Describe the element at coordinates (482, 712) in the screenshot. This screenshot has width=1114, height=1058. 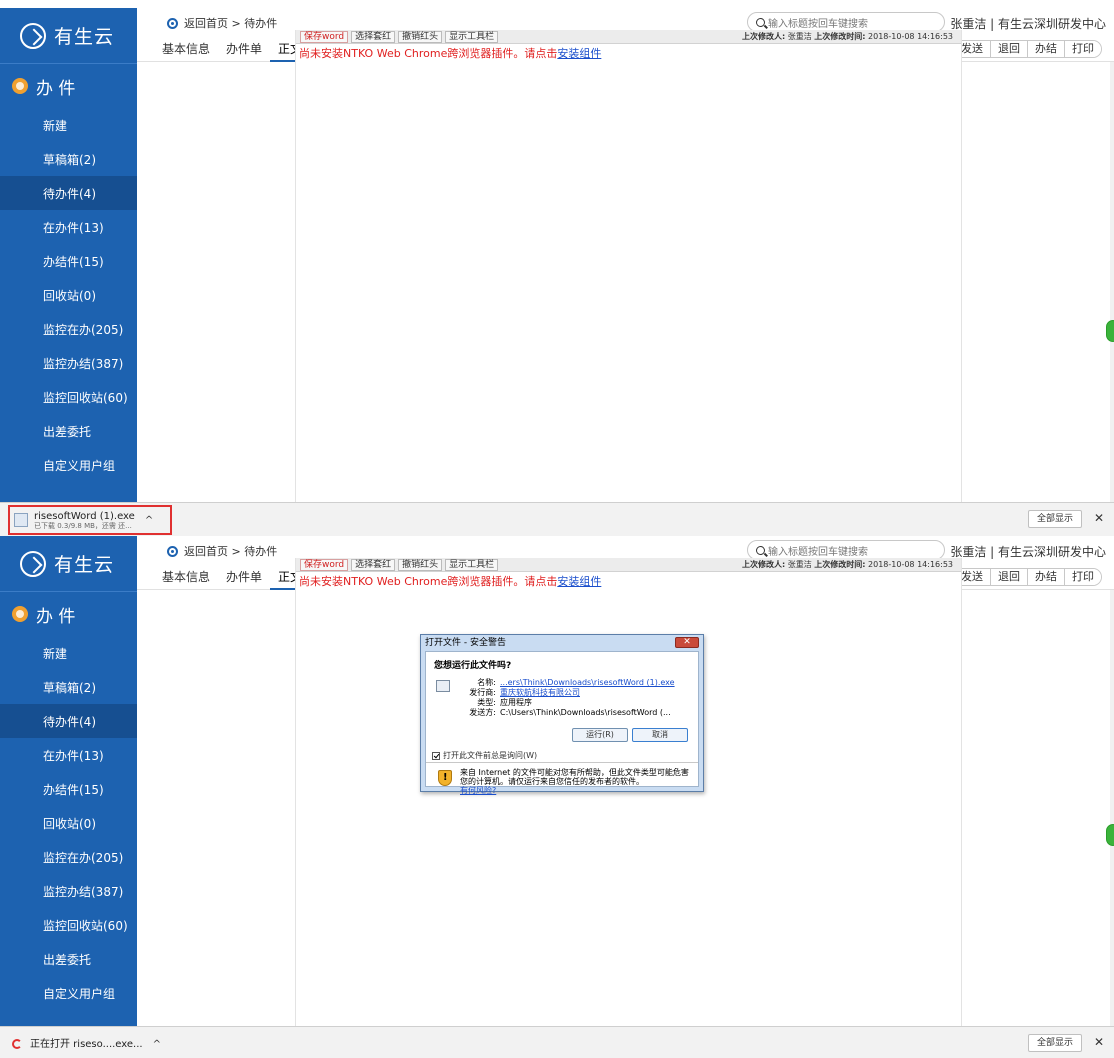
I see `from-label: 发送方:` at that location.